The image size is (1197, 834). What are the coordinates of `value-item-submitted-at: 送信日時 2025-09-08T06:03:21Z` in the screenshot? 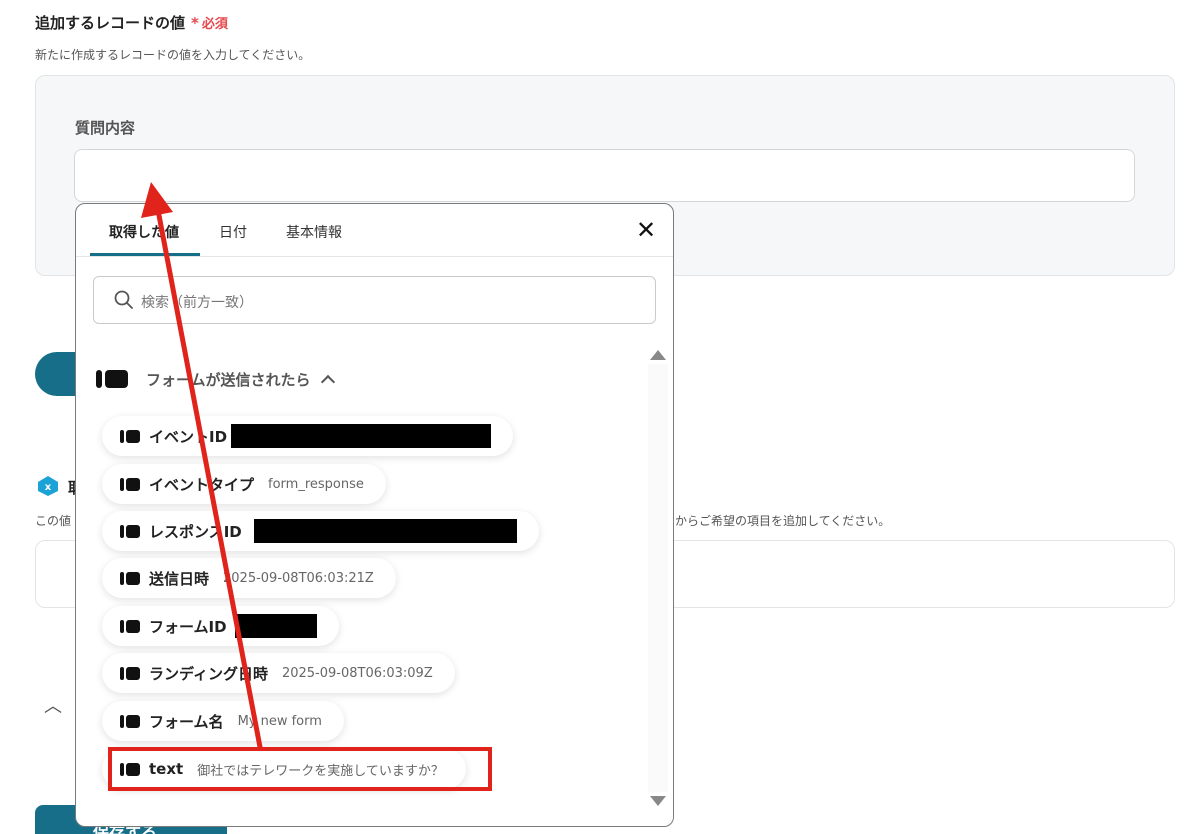 It's located at (249, 578).